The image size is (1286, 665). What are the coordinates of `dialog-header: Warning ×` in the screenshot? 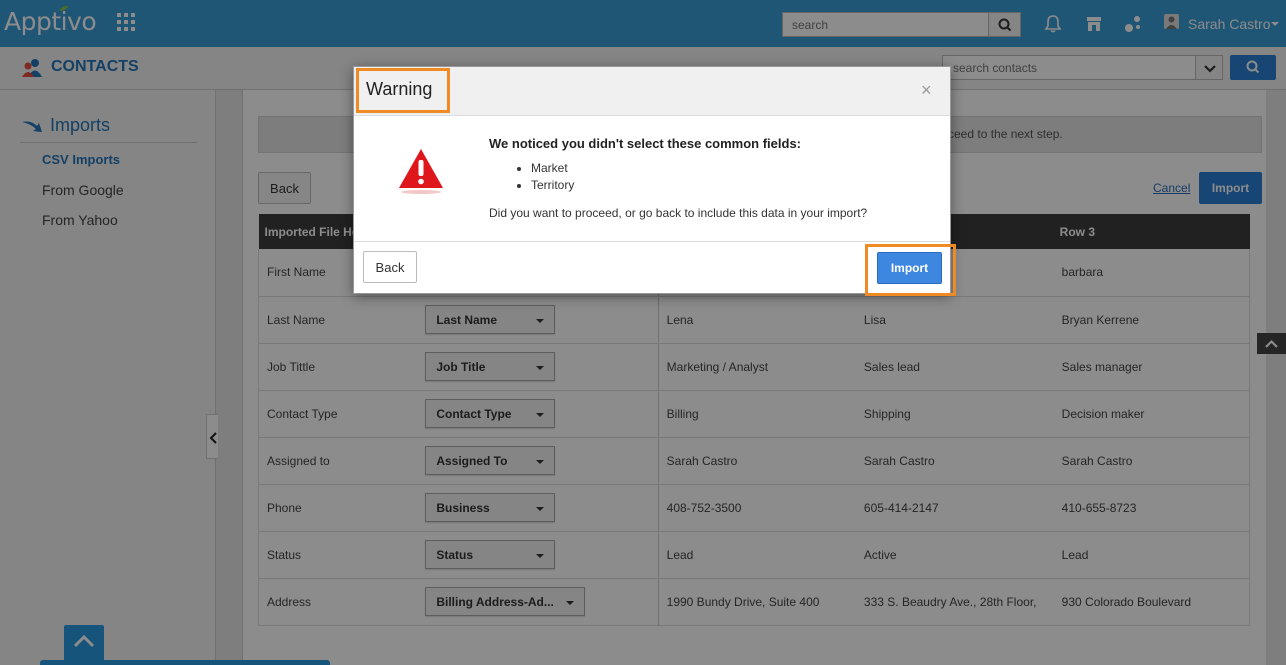 It's located at (652, 91).